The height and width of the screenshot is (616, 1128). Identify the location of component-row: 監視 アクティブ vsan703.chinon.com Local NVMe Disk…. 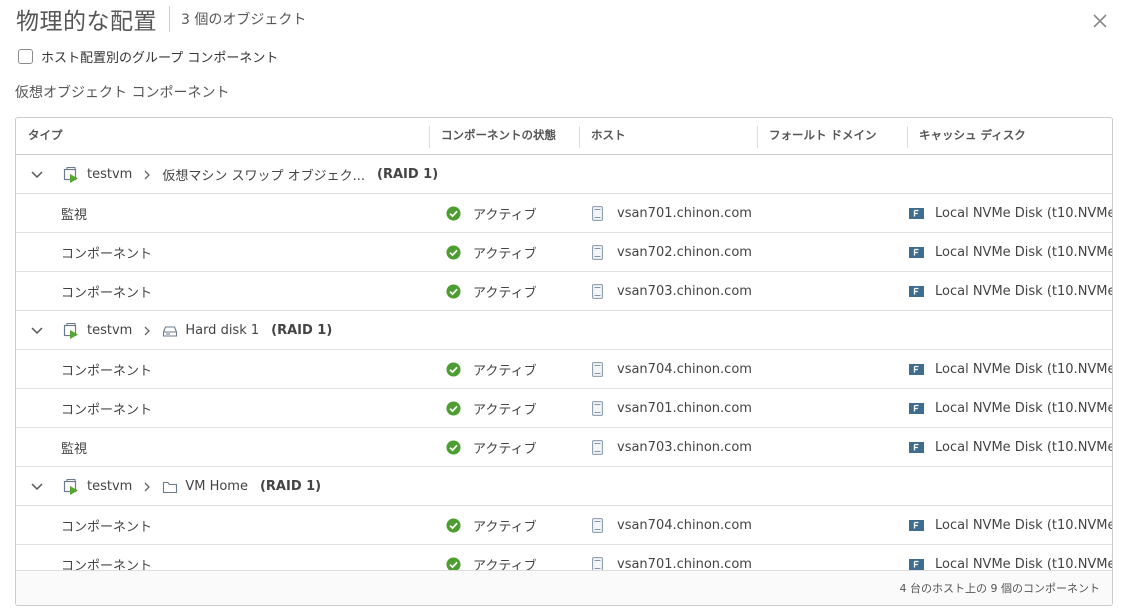
(564, 447).